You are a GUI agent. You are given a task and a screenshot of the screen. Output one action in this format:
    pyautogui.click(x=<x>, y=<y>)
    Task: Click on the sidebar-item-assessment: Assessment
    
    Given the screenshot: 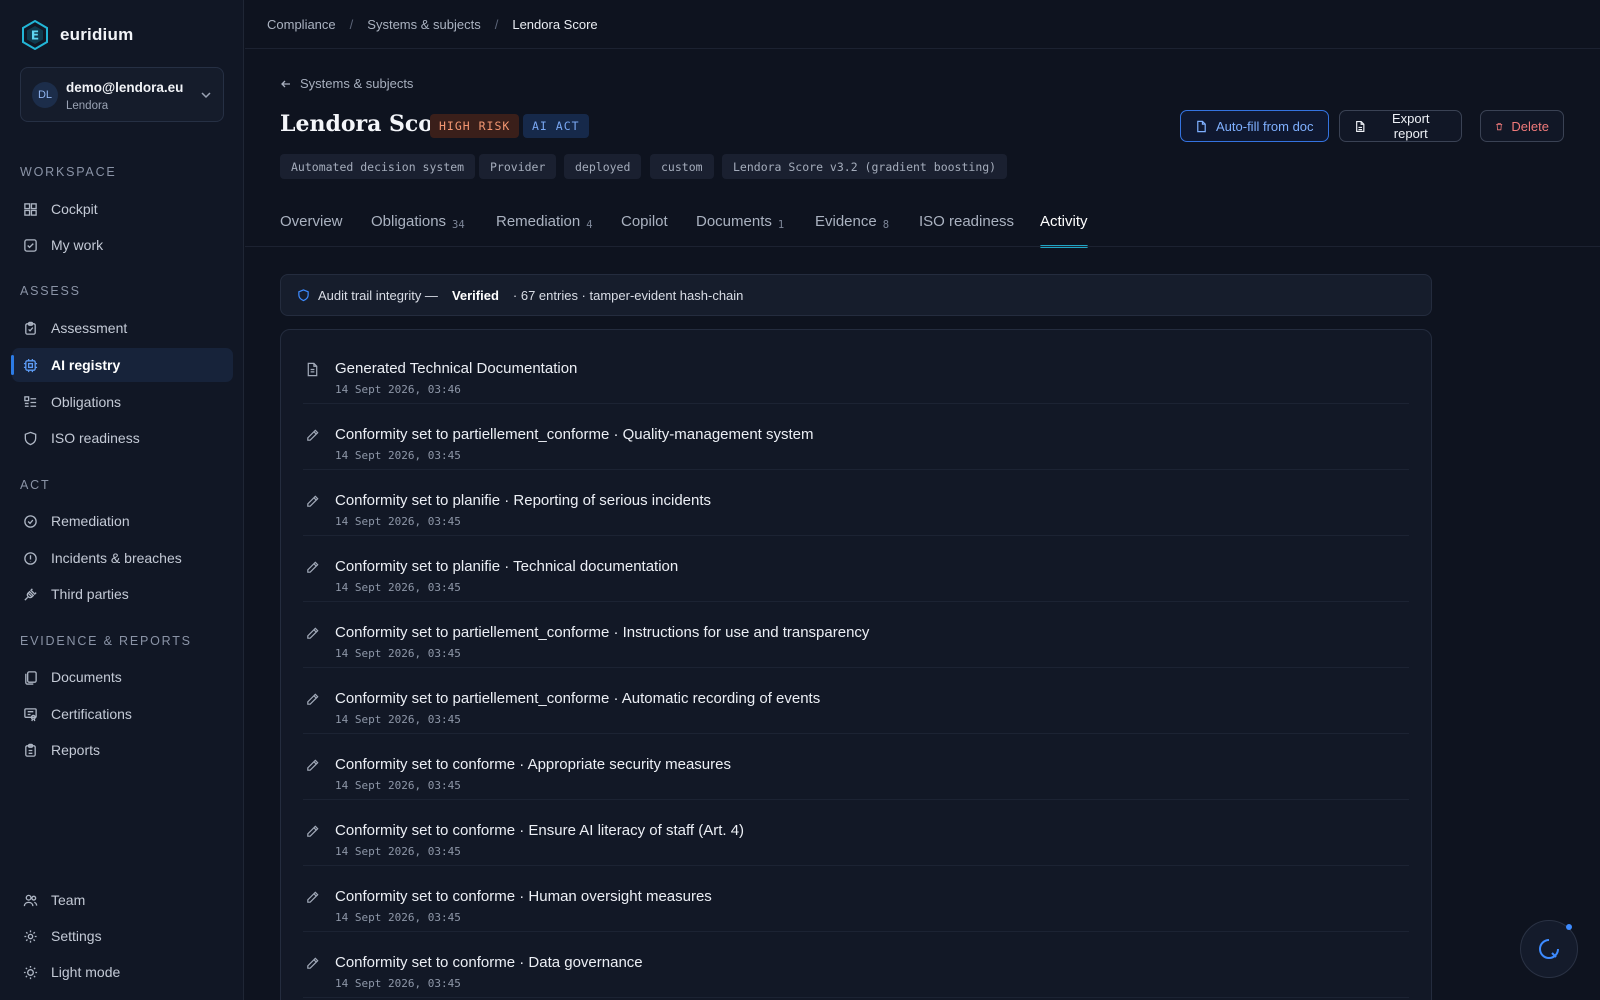 What is the action you would take?
    pyautogui.click(x=122, y=328)
    